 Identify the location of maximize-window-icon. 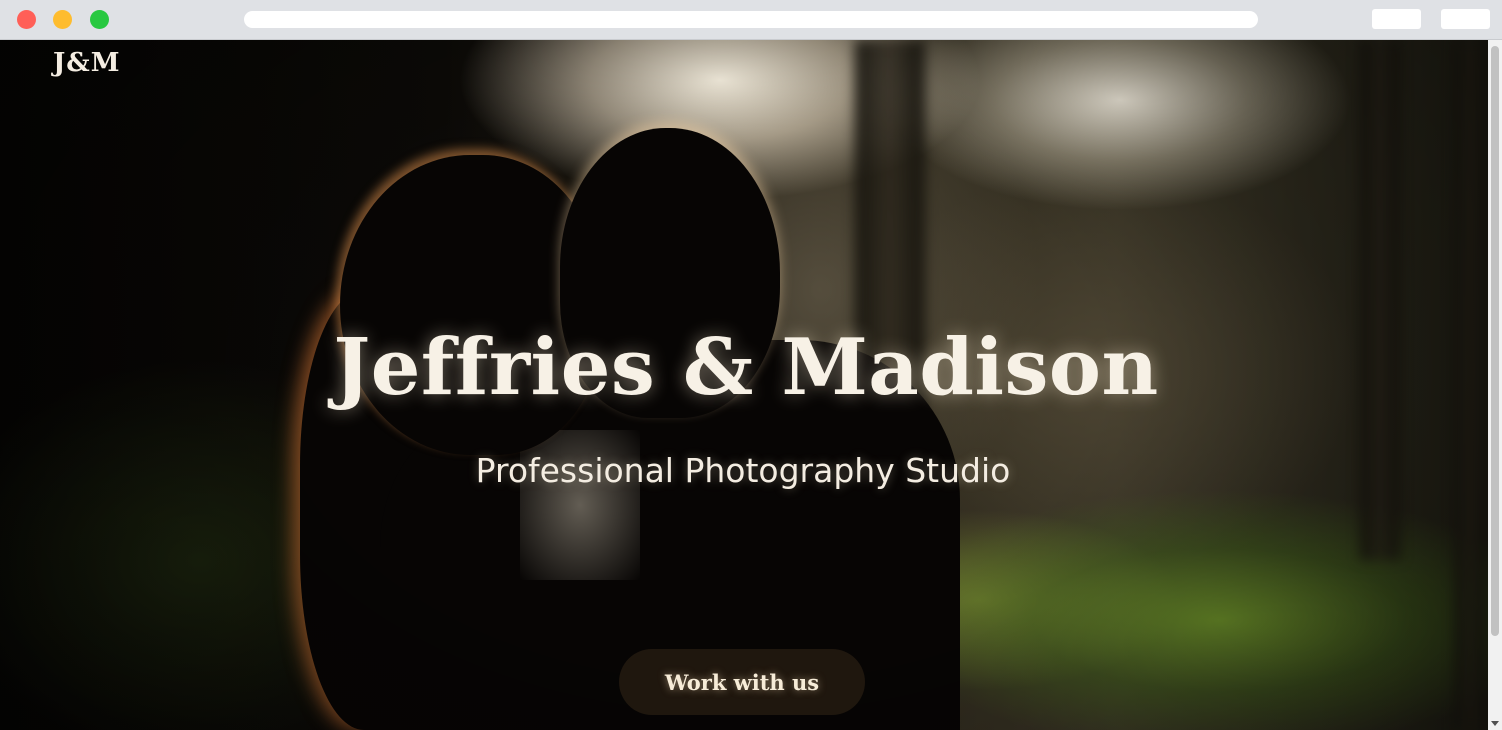
(99, 19).